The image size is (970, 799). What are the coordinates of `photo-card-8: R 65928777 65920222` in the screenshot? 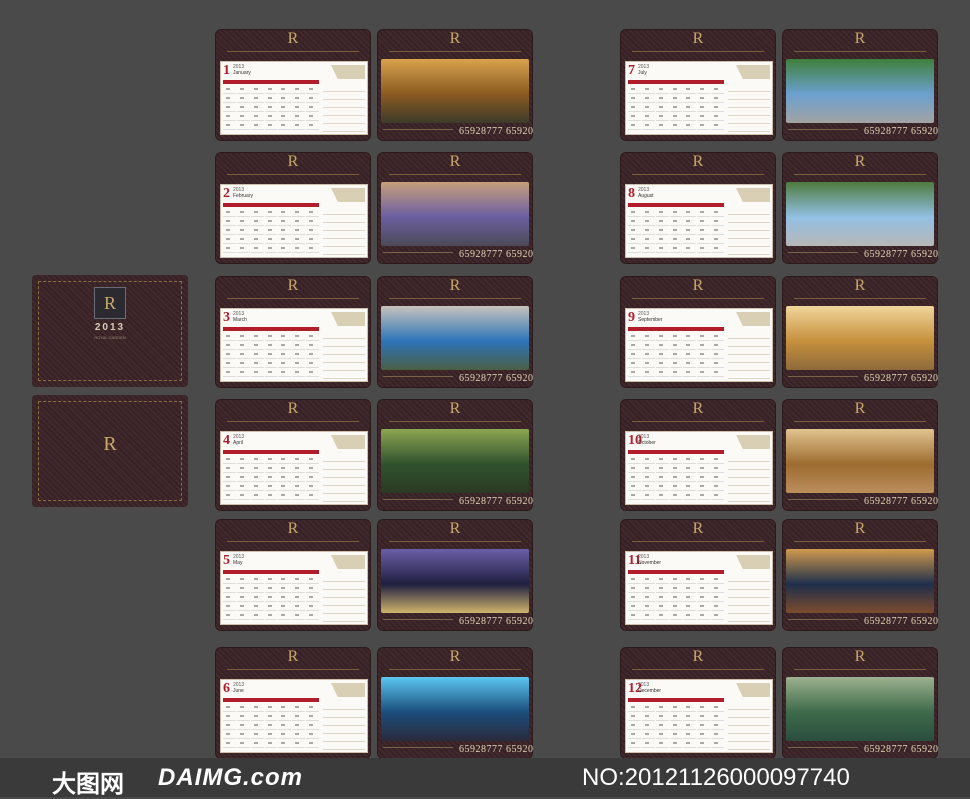 It's located at (860, 208).